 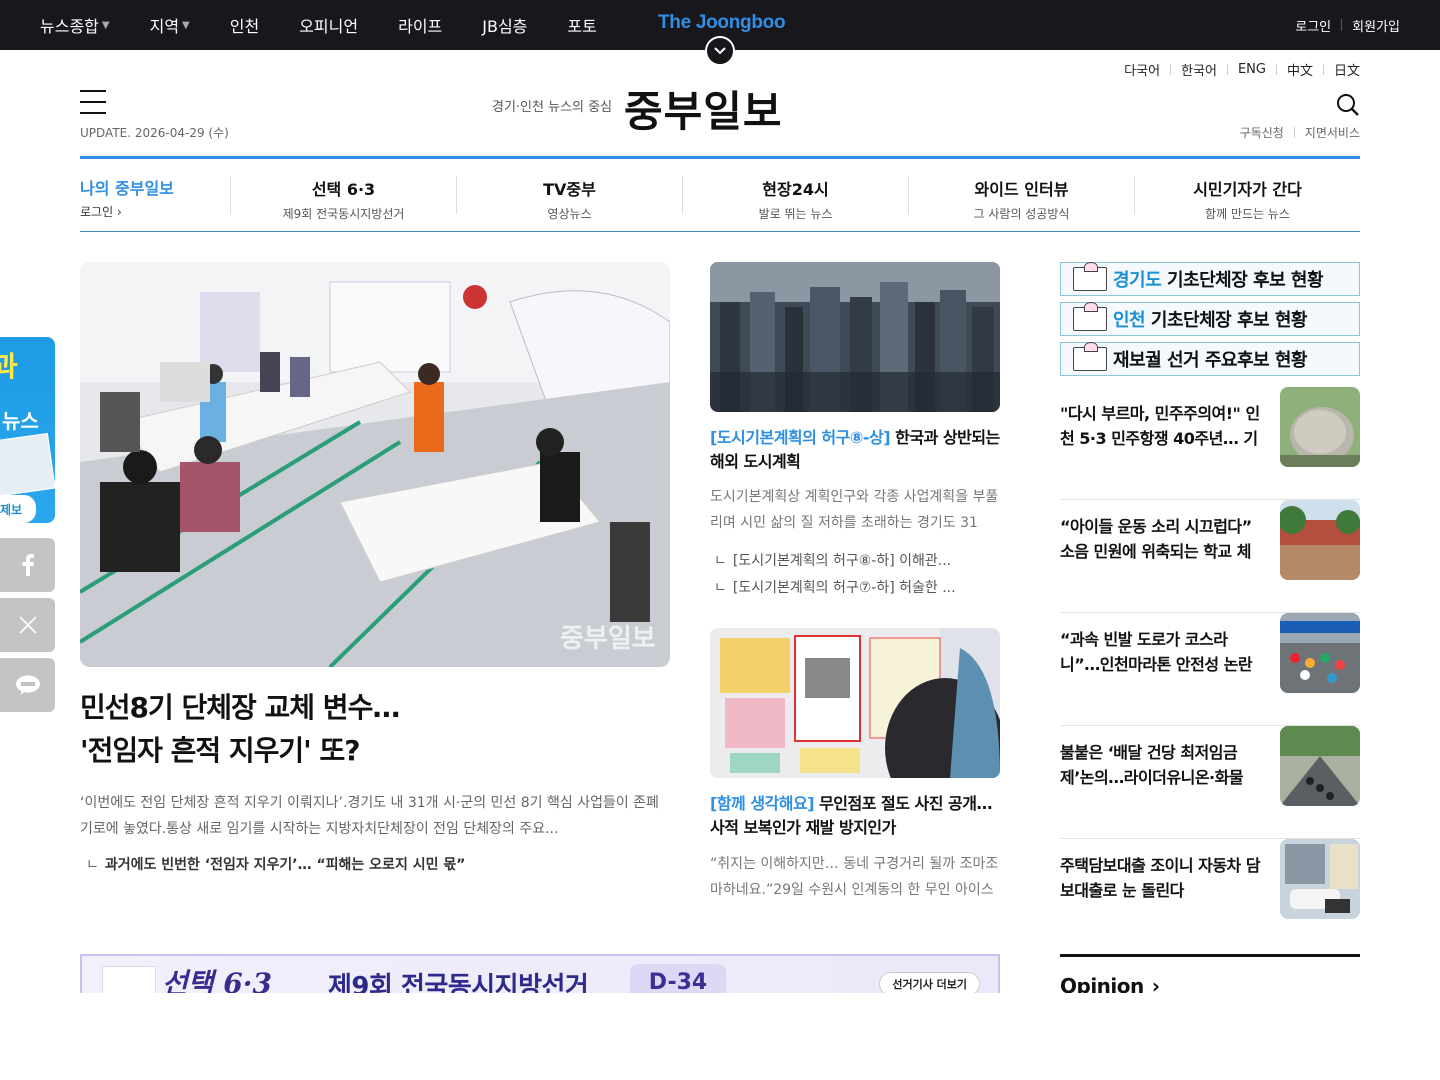 What do you see at coordinates (722, 23) in the screenshot?
I see `the-joongboo-link: The Joongboo` at bounding box center [722, 23].